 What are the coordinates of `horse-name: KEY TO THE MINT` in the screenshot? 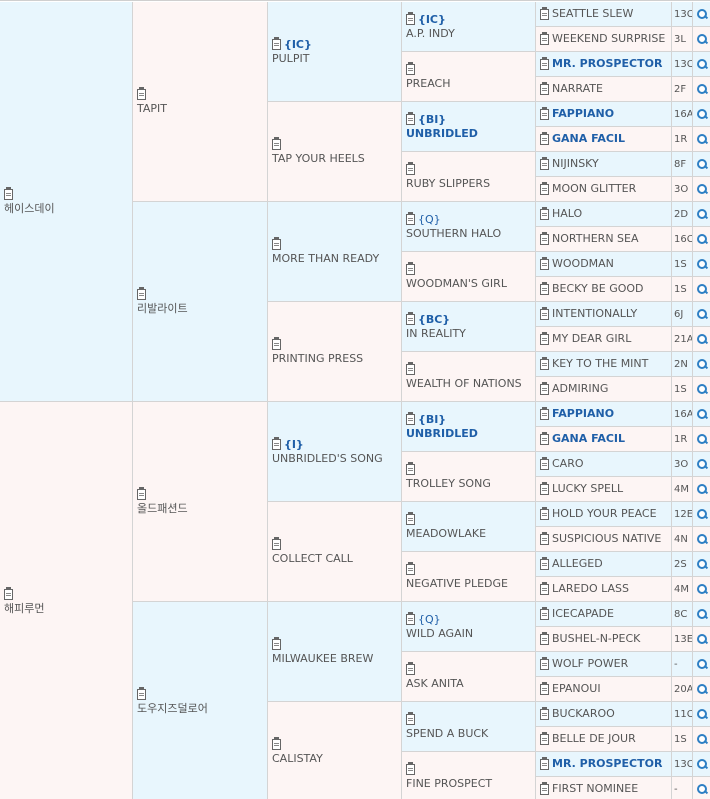 It's located at (600, 364).